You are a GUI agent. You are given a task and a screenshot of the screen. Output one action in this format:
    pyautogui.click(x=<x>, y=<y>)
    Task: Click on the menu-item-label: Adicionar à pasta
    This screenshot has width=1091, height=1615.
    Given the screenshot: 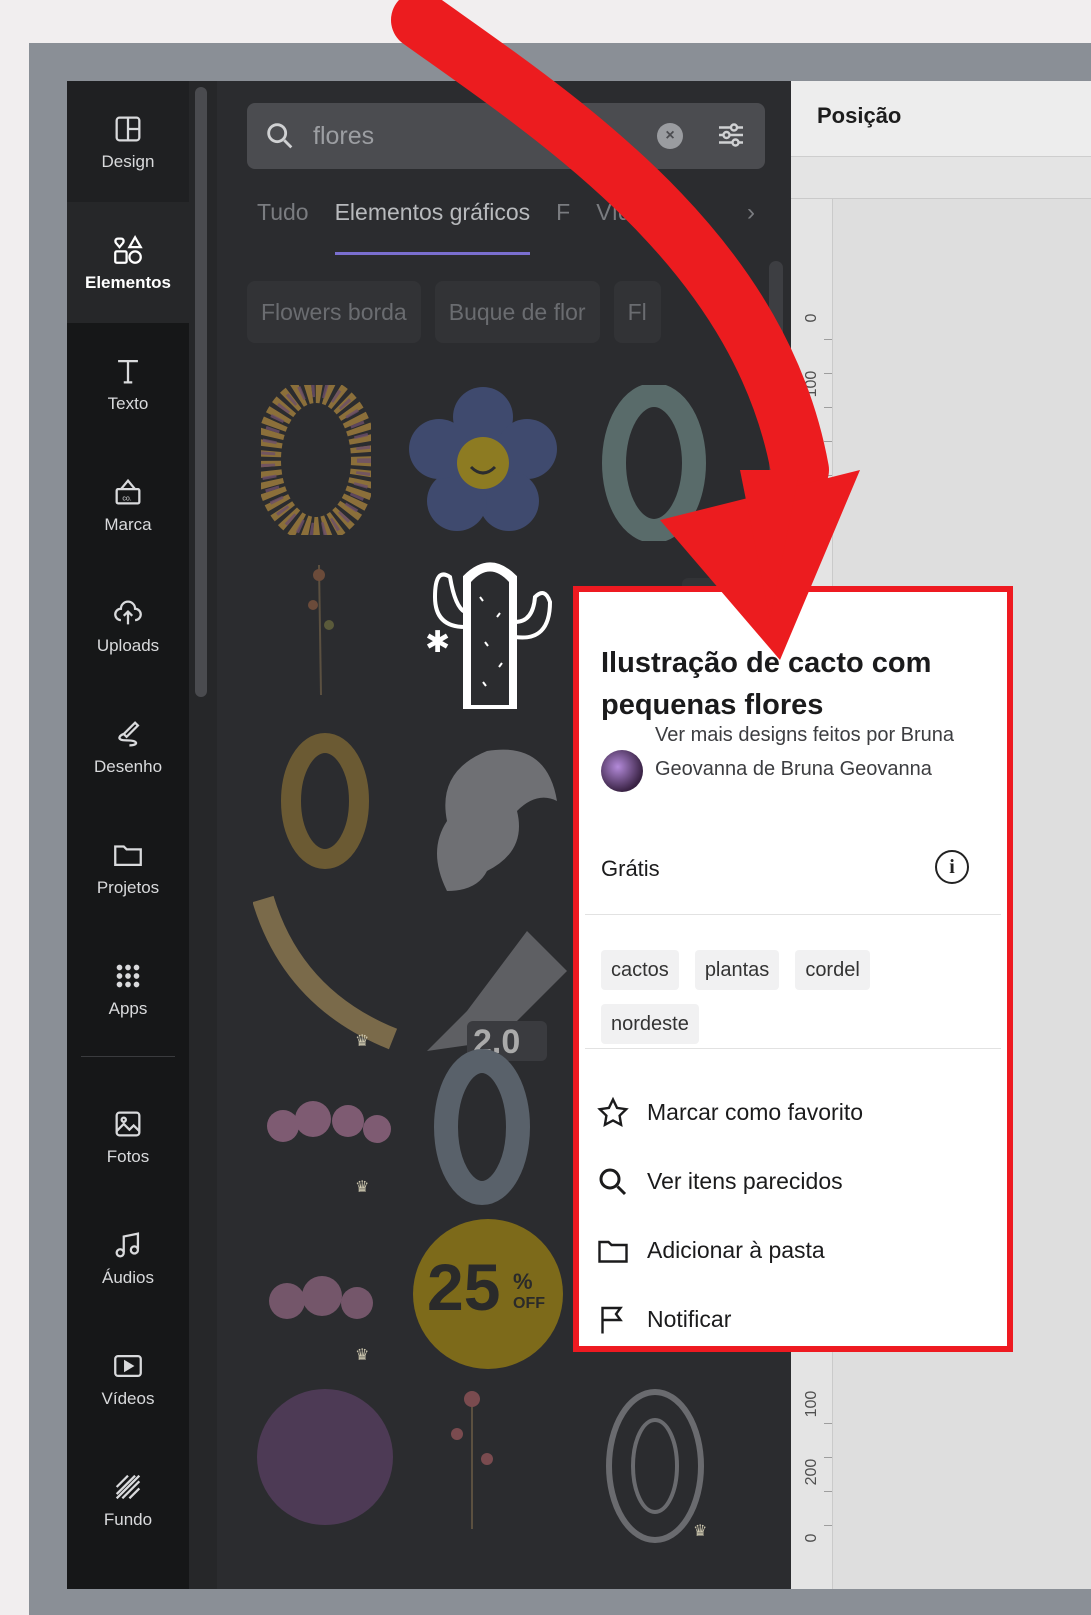 What is the action you would take?
    pyautogui.click(x=736, y=1250)
    